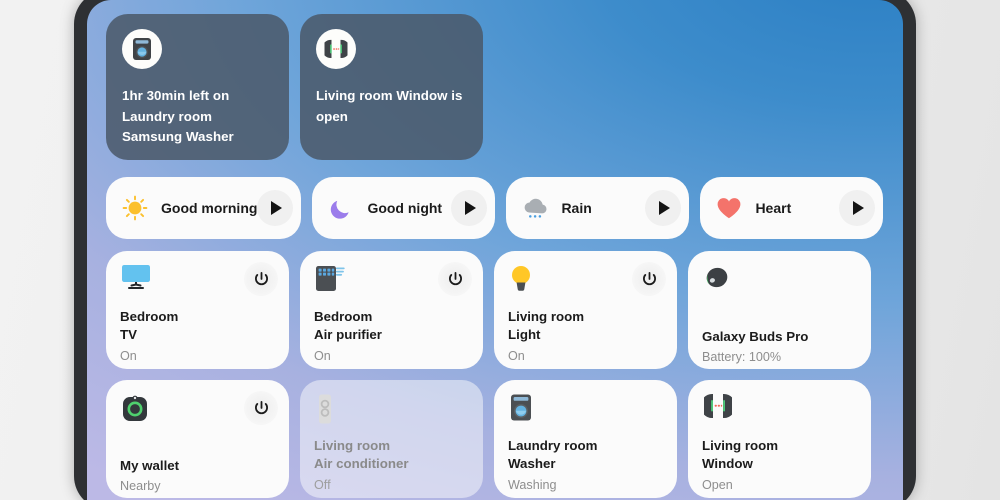 The height and width of the screenshot is (500, 1000). I want to click on device-card-bedroom-tv: Bedroom TV On, so click(197, 310).